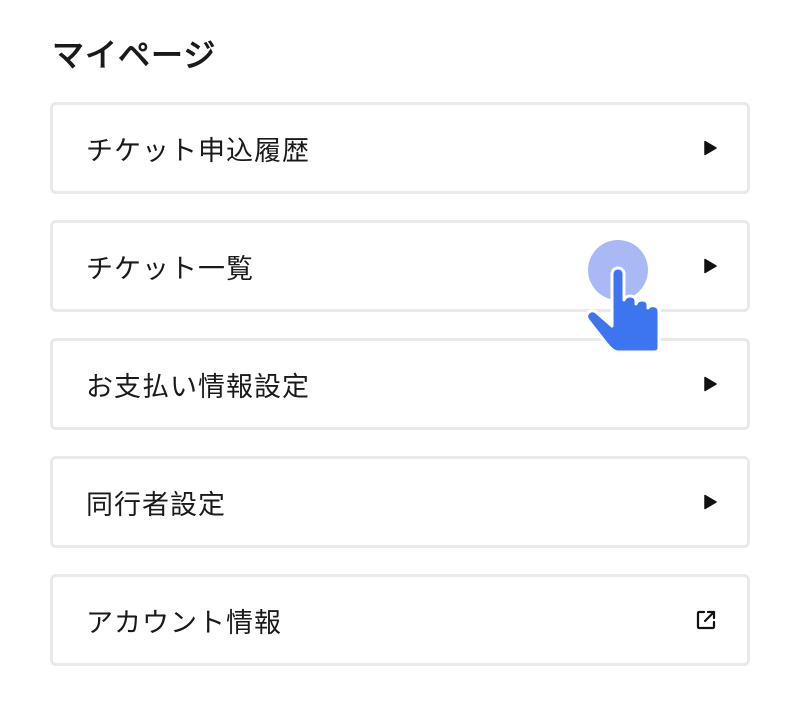 The image size is (800, 711). Describe the element at coordinates (400, 502) in the screenshot. I see `menu-item-companion-settings: 同行者設定` at that location.